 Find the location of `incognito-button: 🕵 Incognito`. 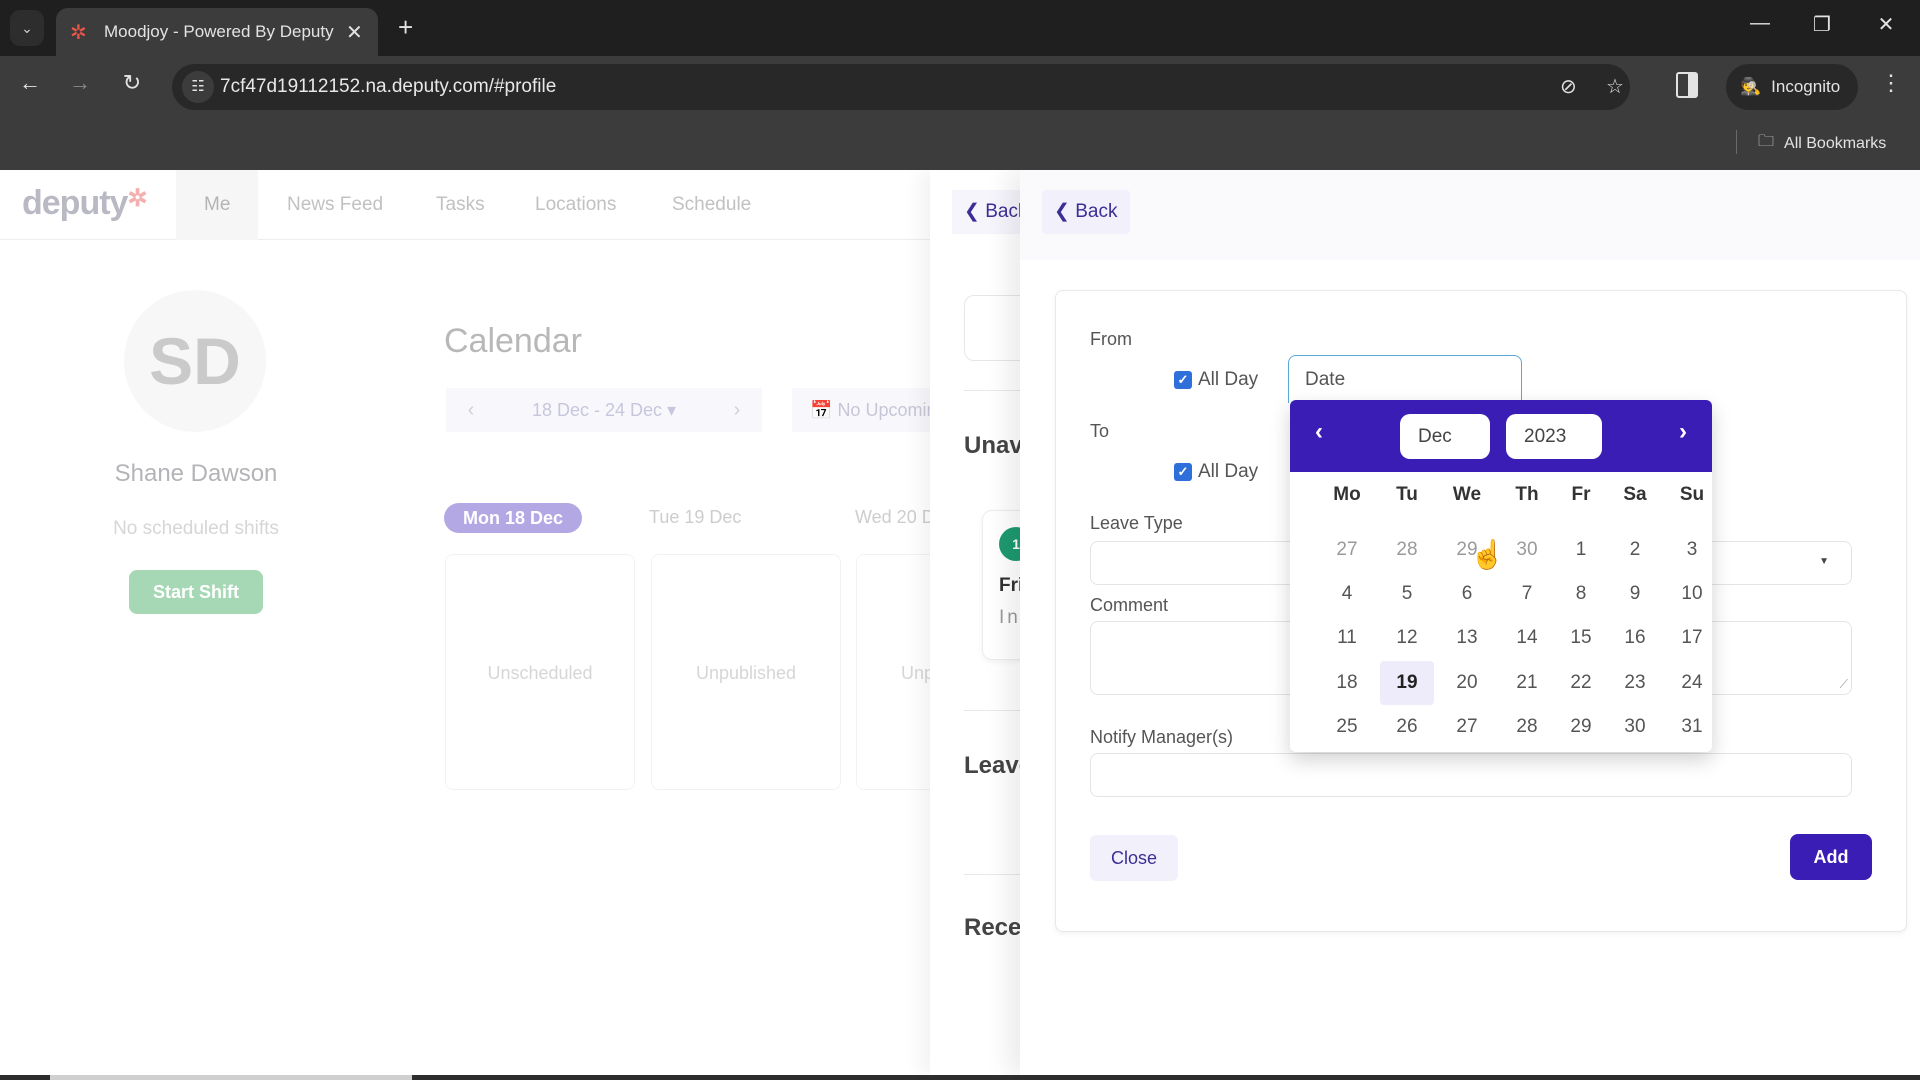

incognito-button: 🕵 Incognito is located at coordinates (1792, 87).